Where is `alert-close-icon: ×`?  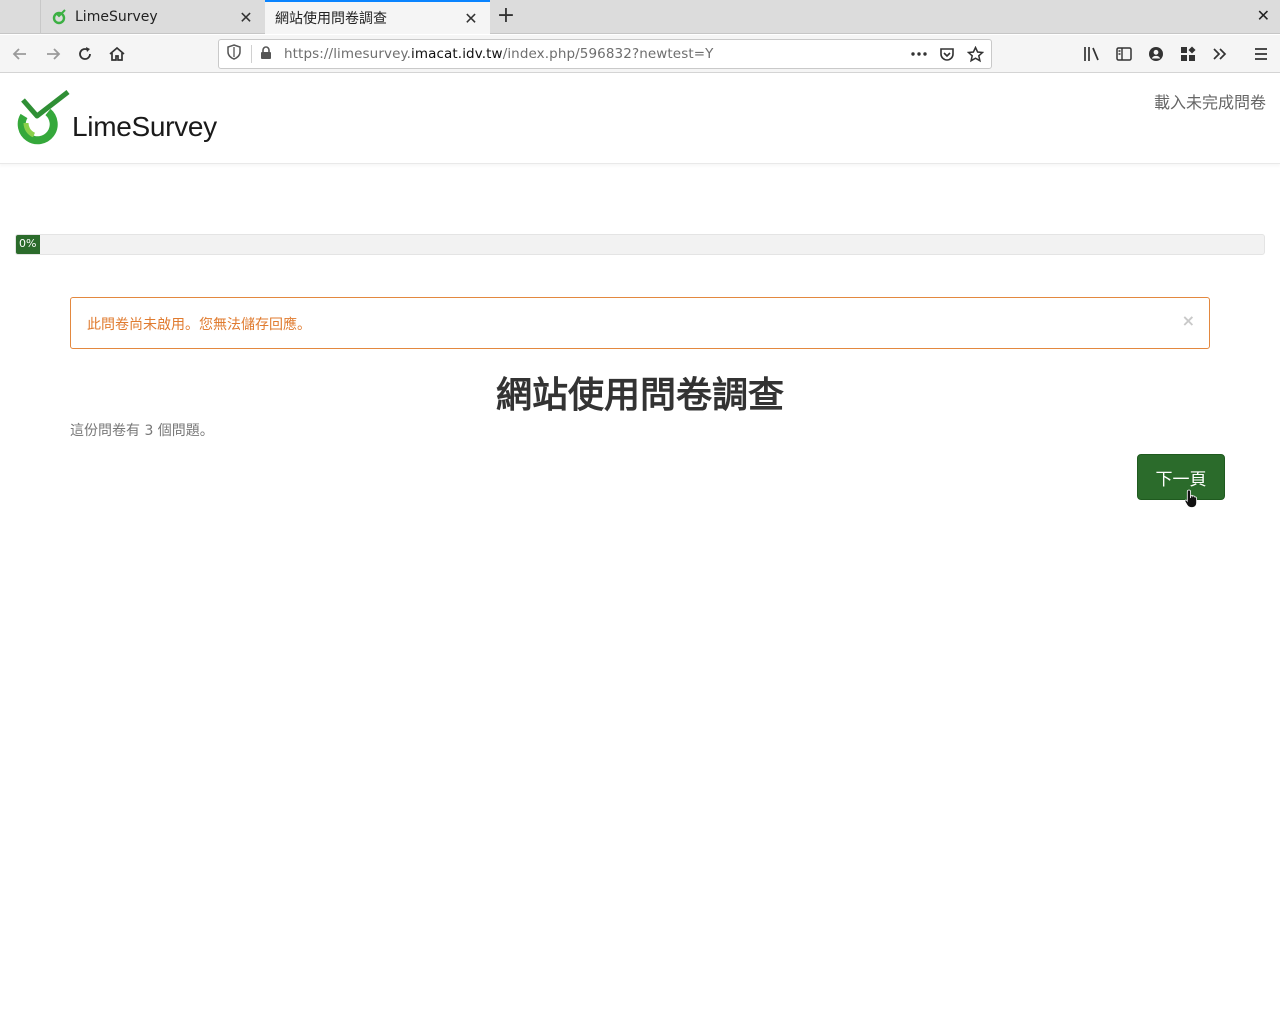 alert-close-icon: × is located at coordinates (1188, 320).